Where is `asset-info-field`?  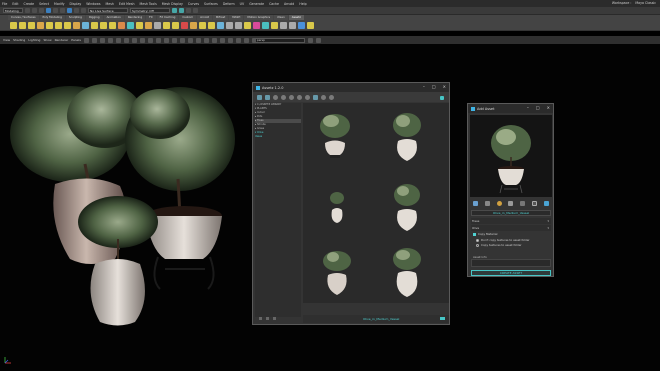 asset-info-field is located at coordinates (511, 263).